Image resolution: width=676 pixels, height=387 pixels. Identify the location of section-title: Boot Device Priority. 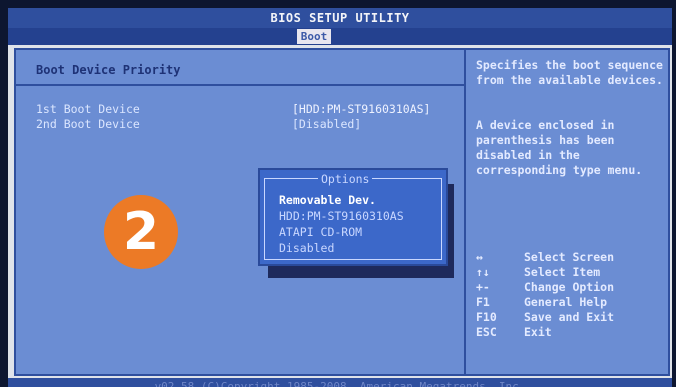
(108, 70).